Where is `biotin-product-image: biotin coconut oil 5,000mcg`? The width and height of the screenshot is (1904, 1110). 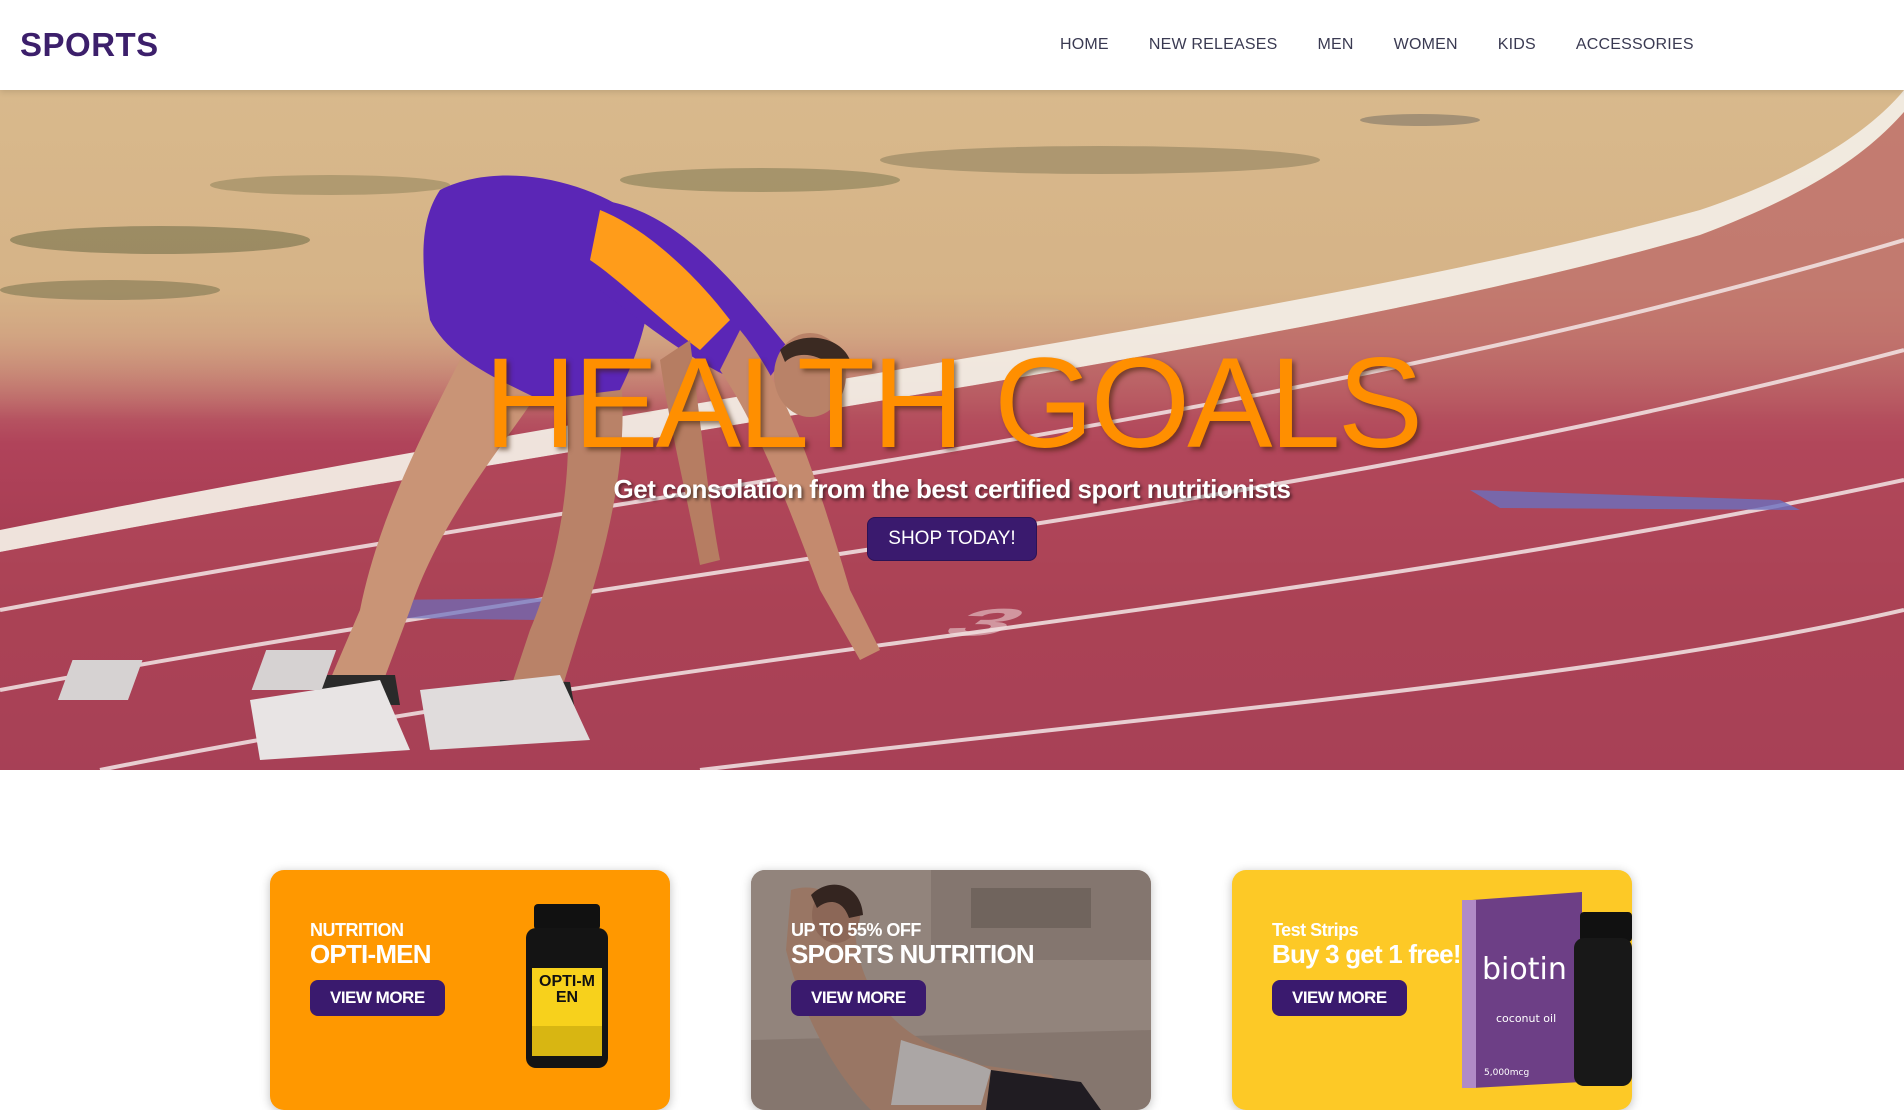
biotin-product-image: biotin coconut oil 5,000mcg is located at coordinates (1547, 994).